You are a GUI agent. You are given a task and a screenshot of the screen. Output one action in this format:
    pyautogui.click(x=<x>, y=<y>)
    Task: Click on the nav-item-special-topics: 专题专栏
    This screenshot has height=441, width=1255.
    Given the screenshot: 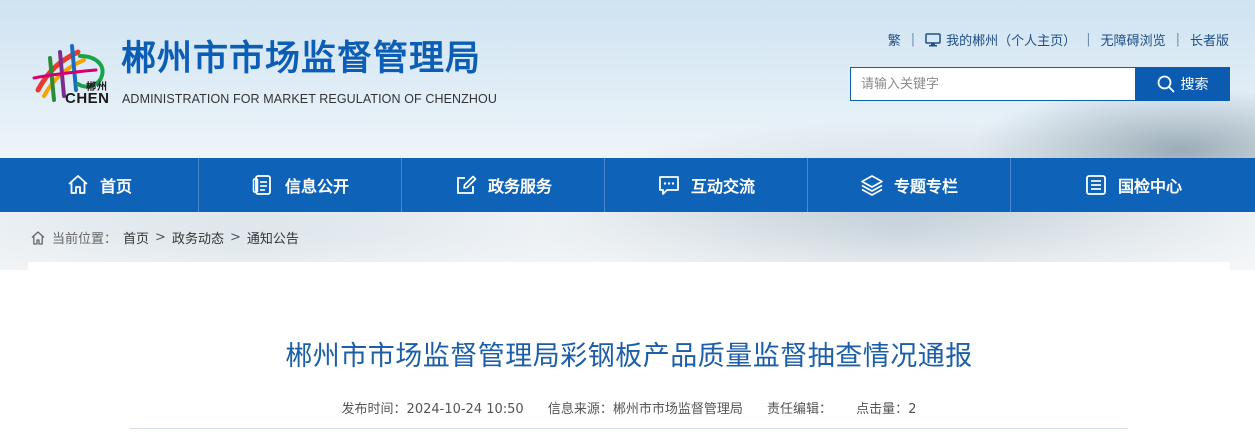 What is the action you would take?
    pyautogui.click(x=909, y=185)
    